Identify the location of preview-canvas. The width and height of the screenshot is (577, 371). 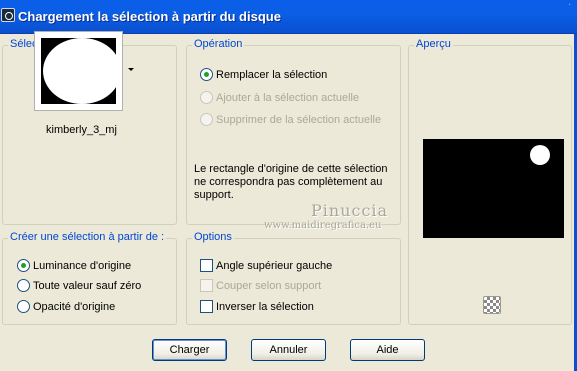
(493, 188).